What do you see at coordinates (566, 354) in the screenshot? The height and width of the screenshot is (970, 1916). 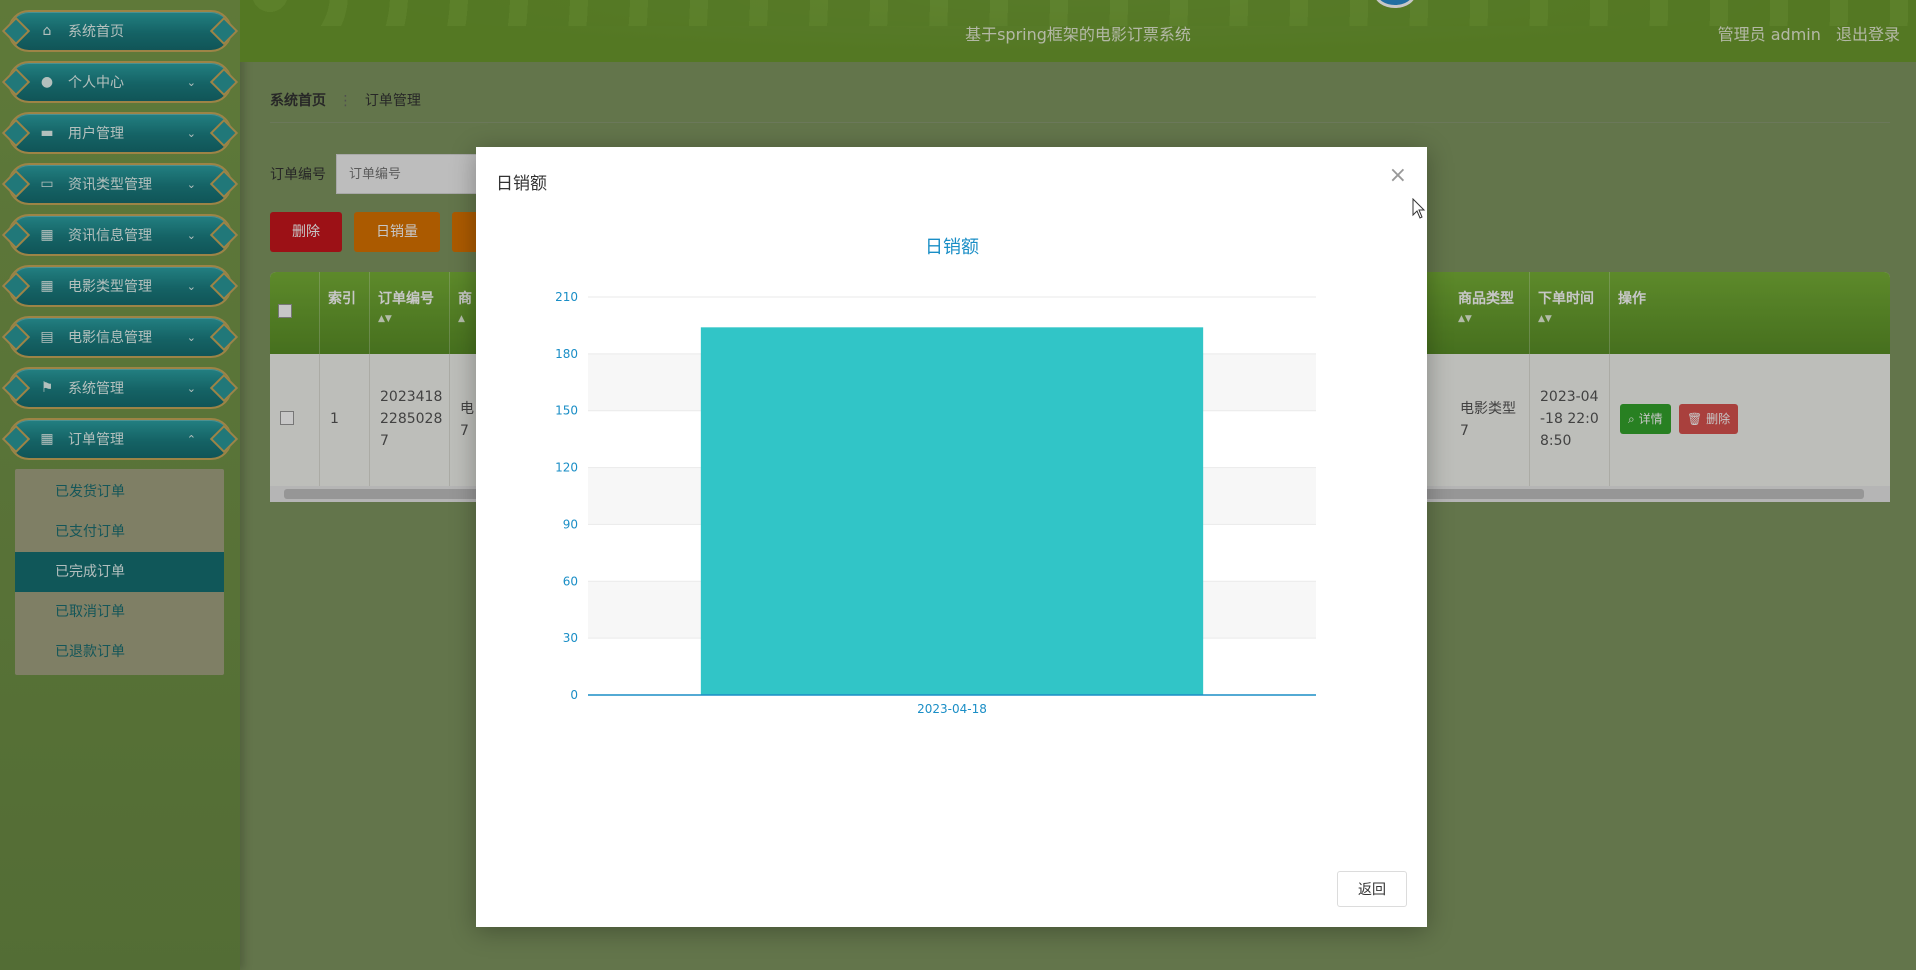 I see `y-tick-label: 180` at bounding box center [566, 354].